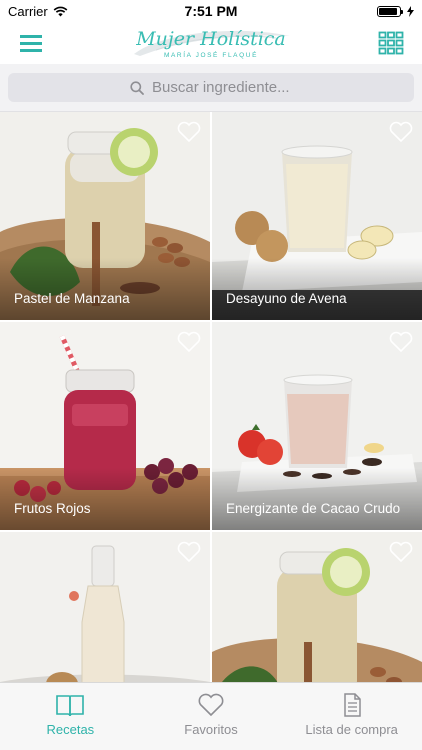 This screenshot has width=422, height=750. I want to click on carrier-label: Carrier, so click(28, 11).